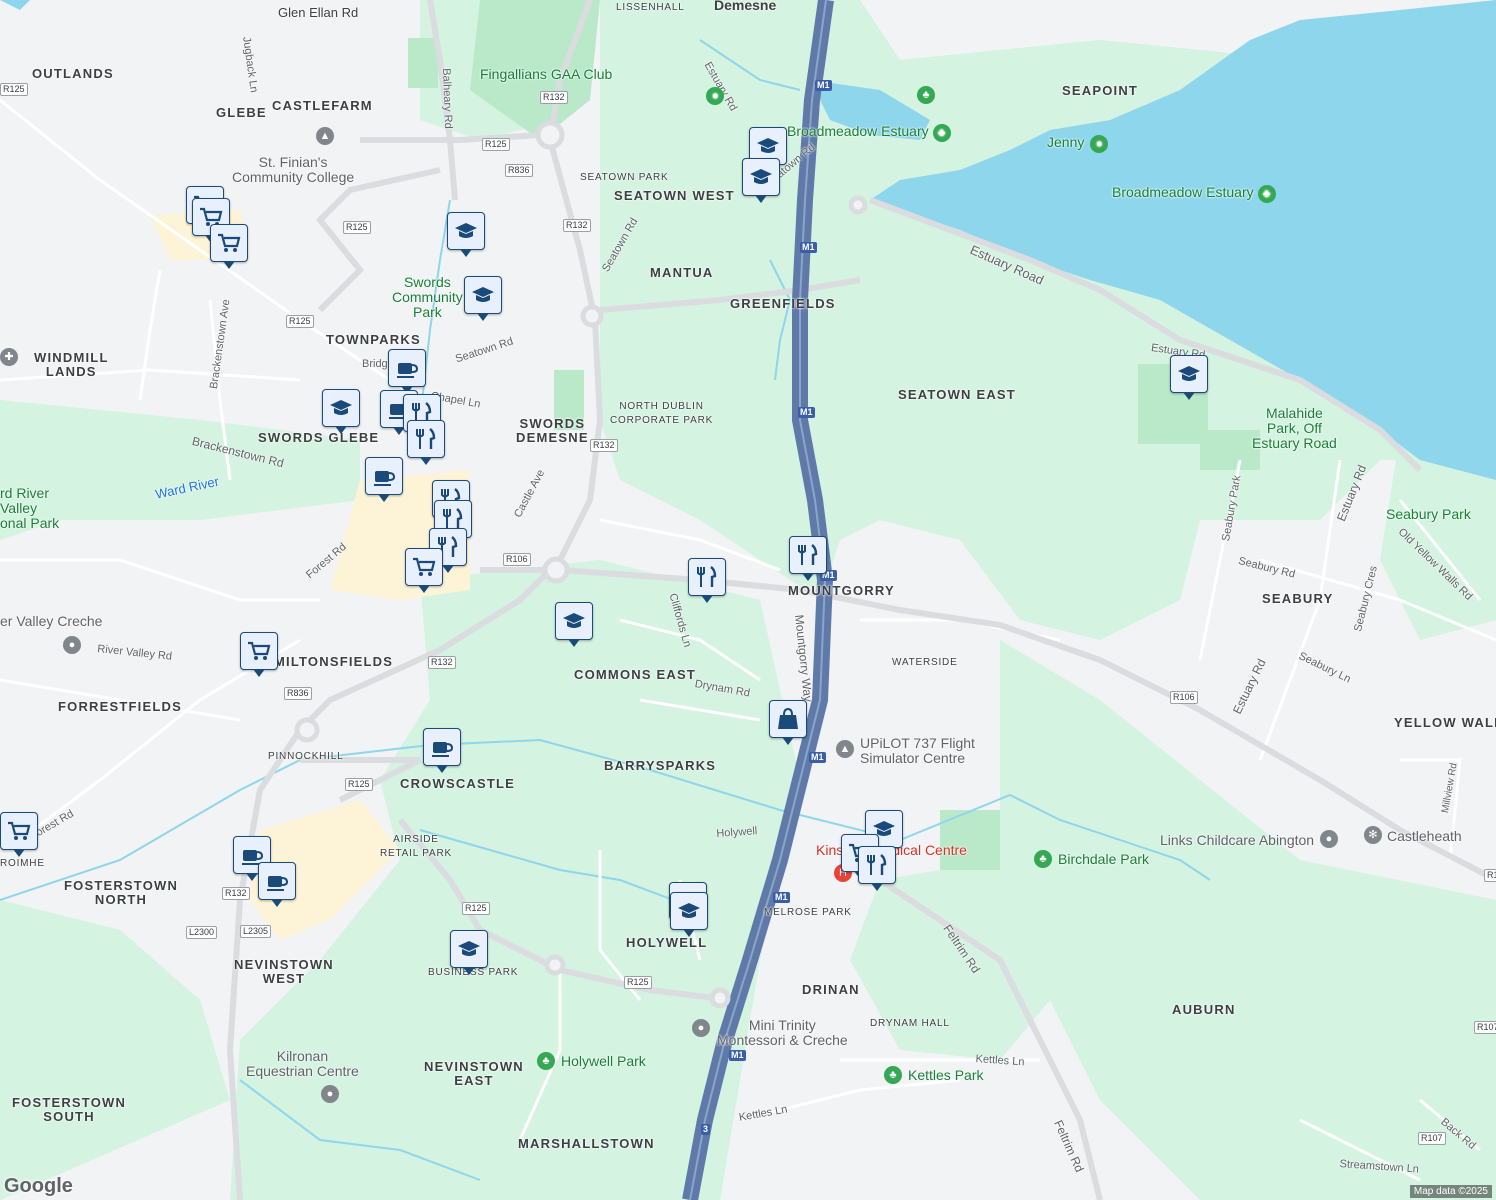 The image size is (1496, 1200). What do you see at coordinates (869, 133) in the screenshot?
I see `poi-broadmeadow-estuary-1: Broadmeadow Estuary ♣` at bounding box center [869, 133].